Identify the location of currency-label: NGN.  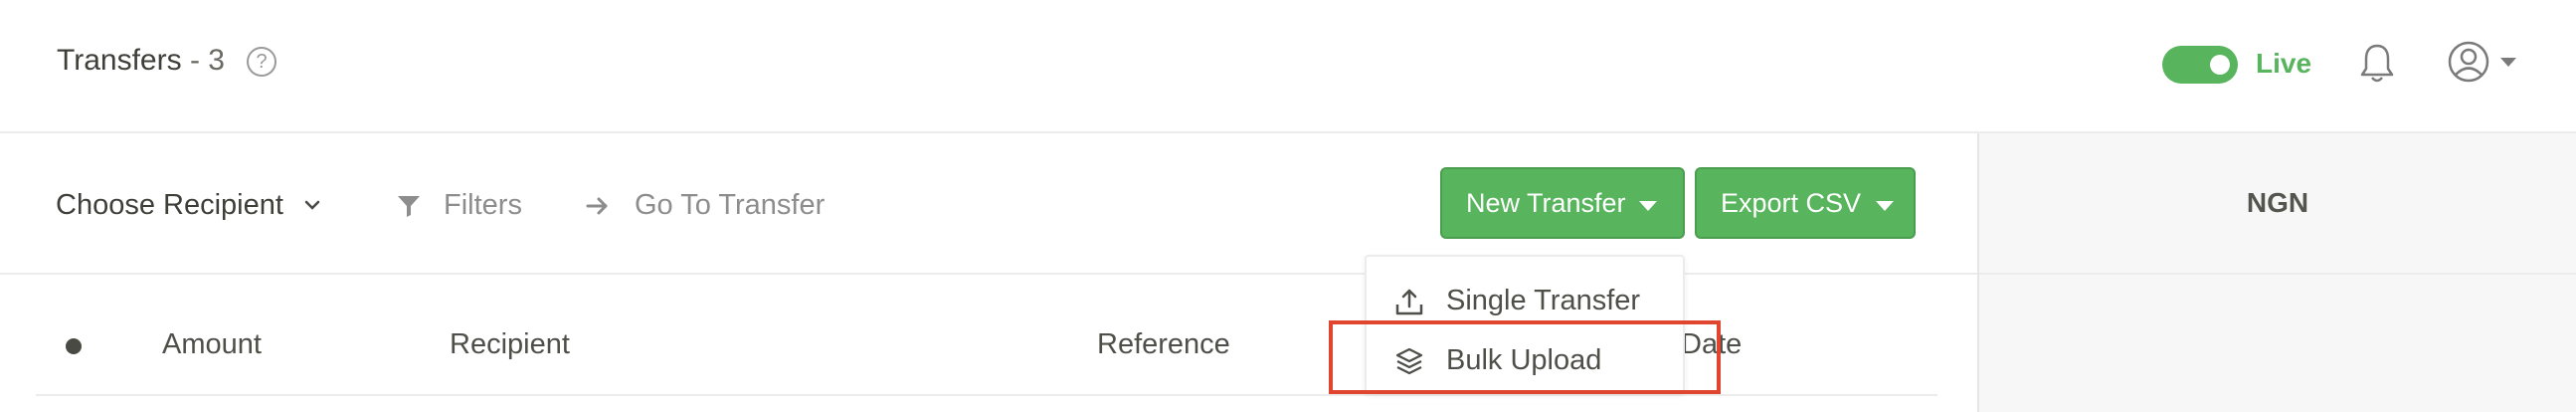
(2277, 202).